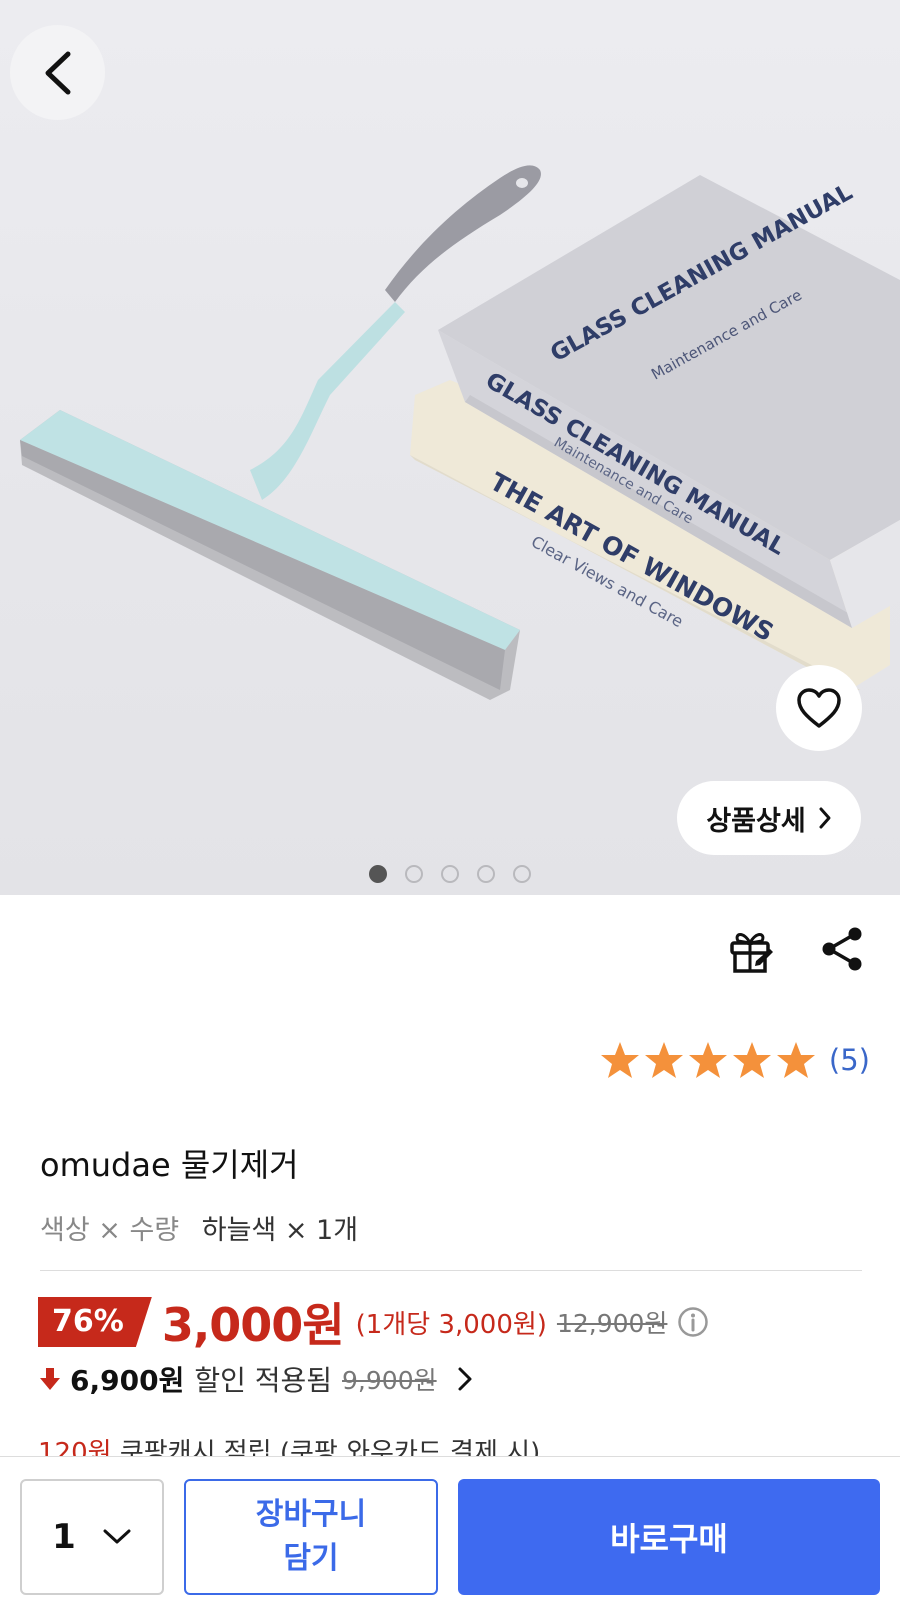  What do you see at coordinates (311, 1537) in the screenshot?
I see `add-to-cart-button: 장바구니 담기` at bounding box center [311, 1537].